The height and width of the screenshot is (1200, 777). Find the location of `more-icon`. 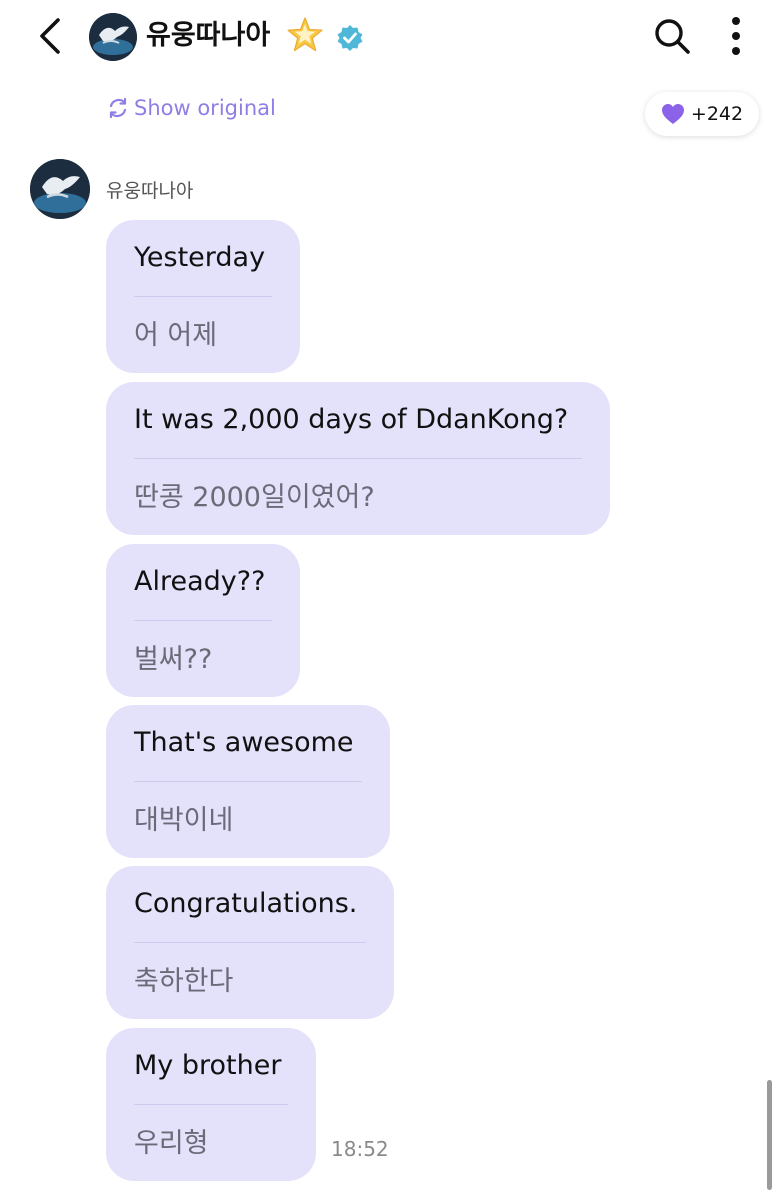

more-icon is located at coordinates (736, 36).